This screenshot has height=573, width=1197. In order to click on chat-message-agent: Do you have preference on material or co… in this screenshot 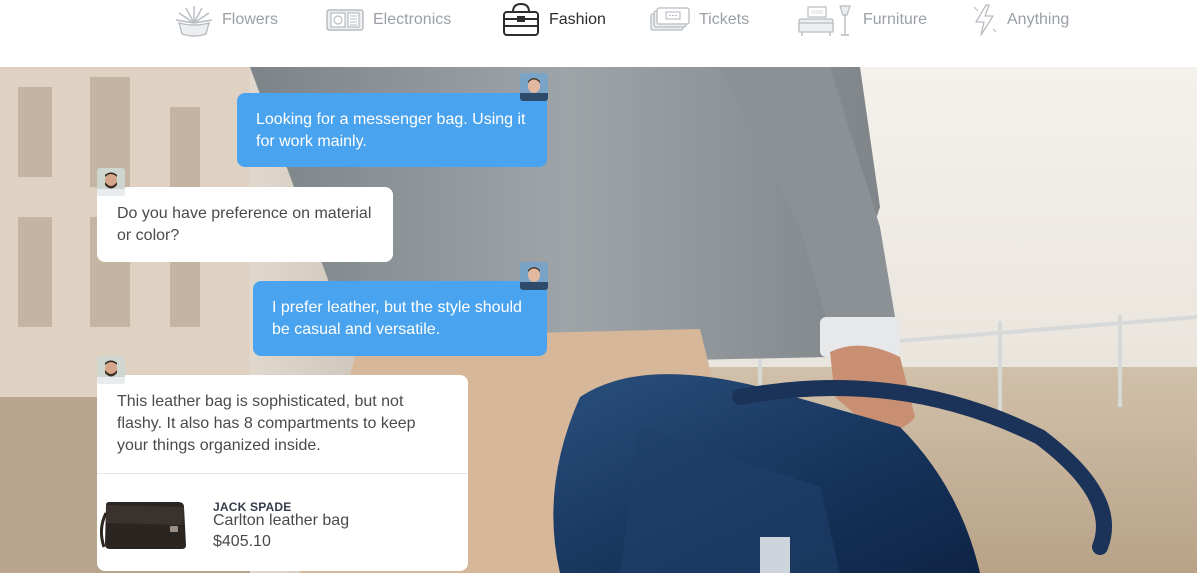, I will do `click(245, 224)`.